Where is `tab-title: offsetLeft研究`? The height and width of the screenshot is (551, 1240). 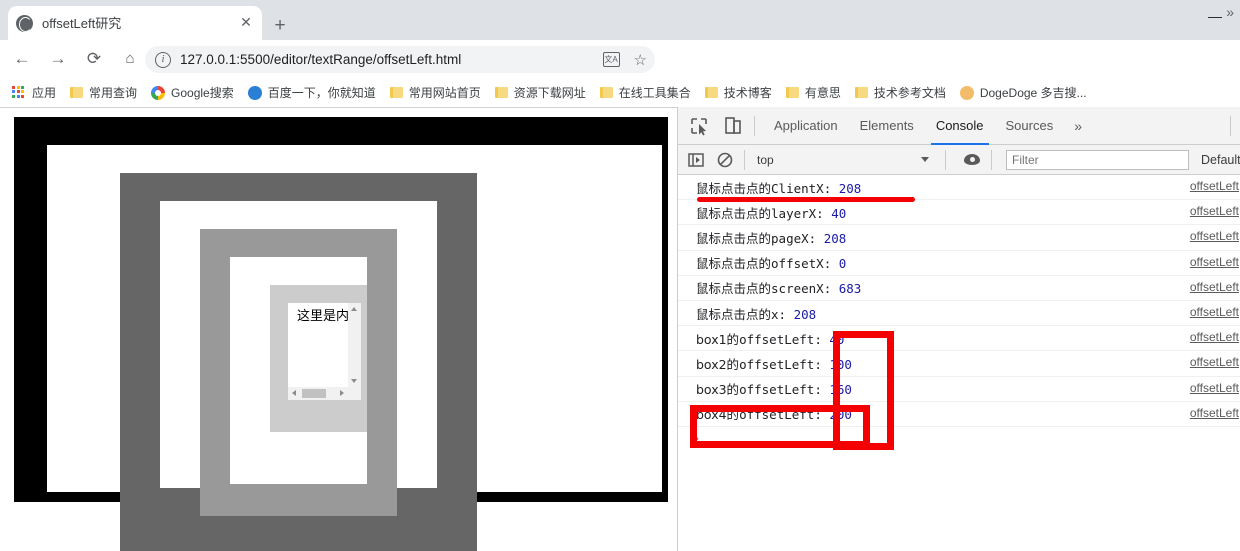
tab-title: offsetLeft研究 is located at coordinates (82, 23).